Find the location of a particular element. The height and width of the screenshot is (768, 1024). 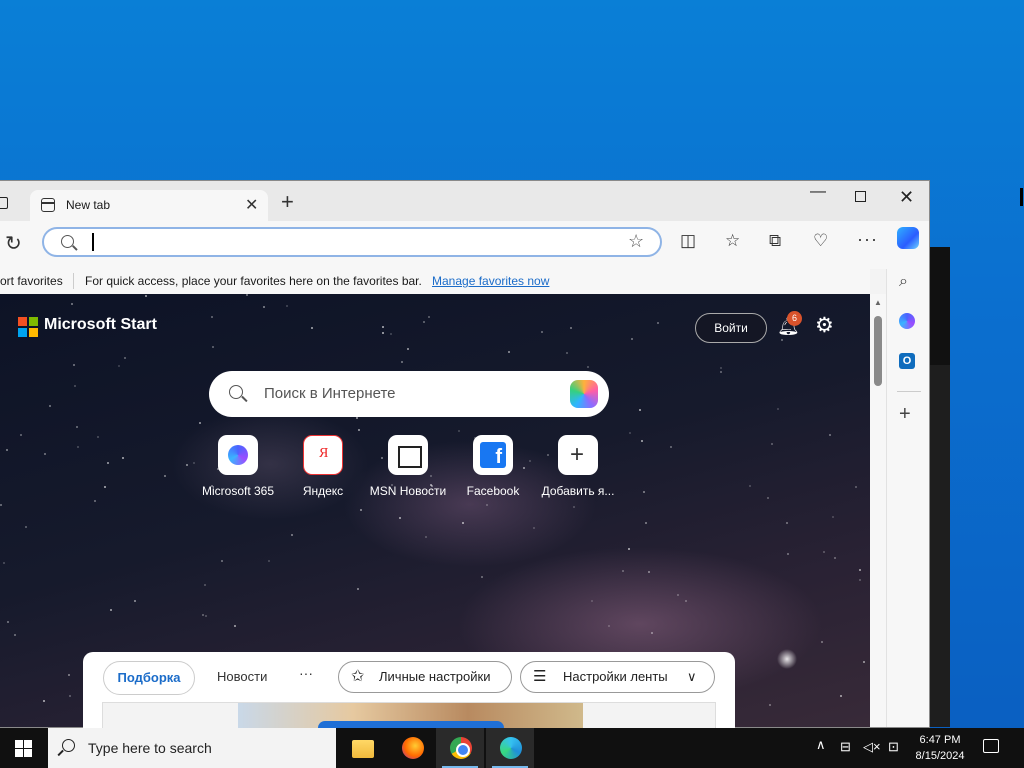

more-options-icon: ··· is located at coordinates (867, 239).